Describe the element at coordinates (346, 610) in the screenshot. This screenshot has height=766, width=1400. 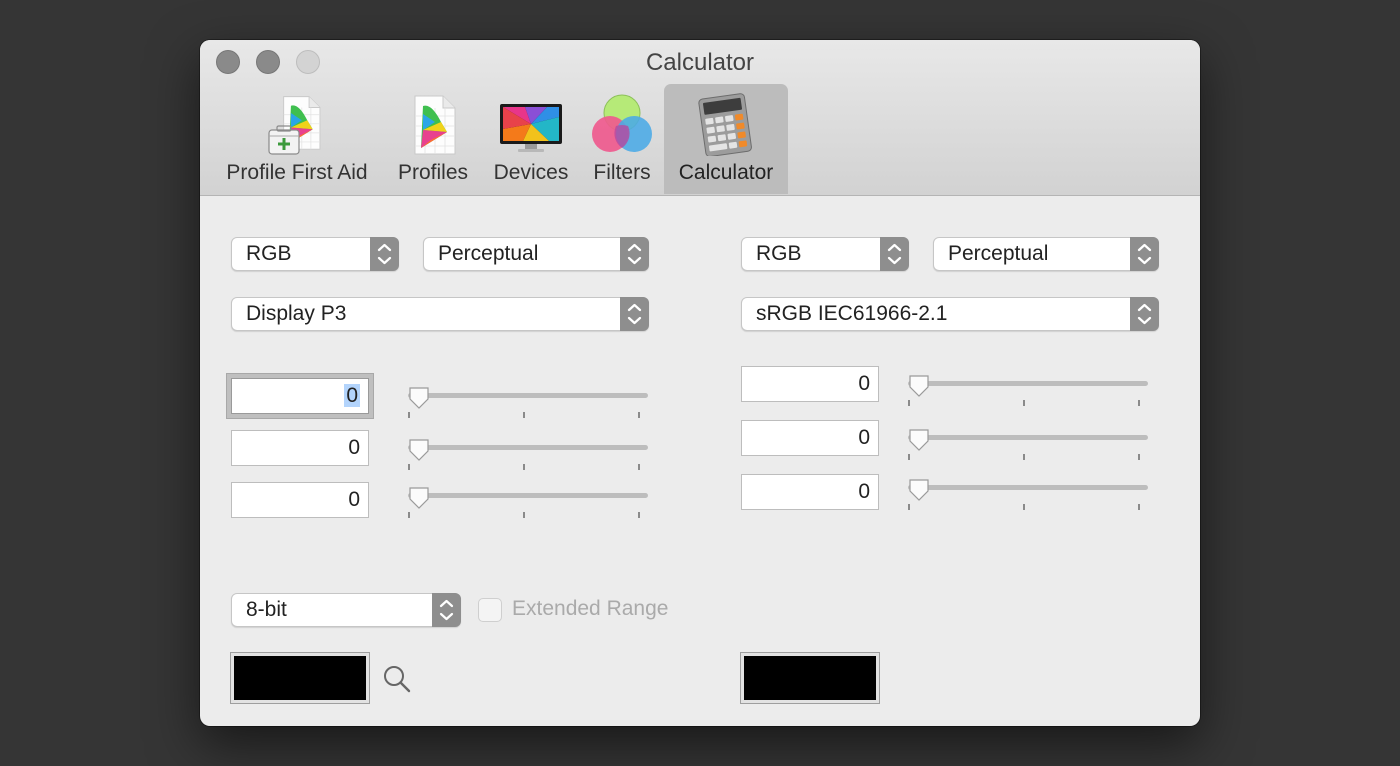
I see `bit-depth-popup: 8-bit` at that location.